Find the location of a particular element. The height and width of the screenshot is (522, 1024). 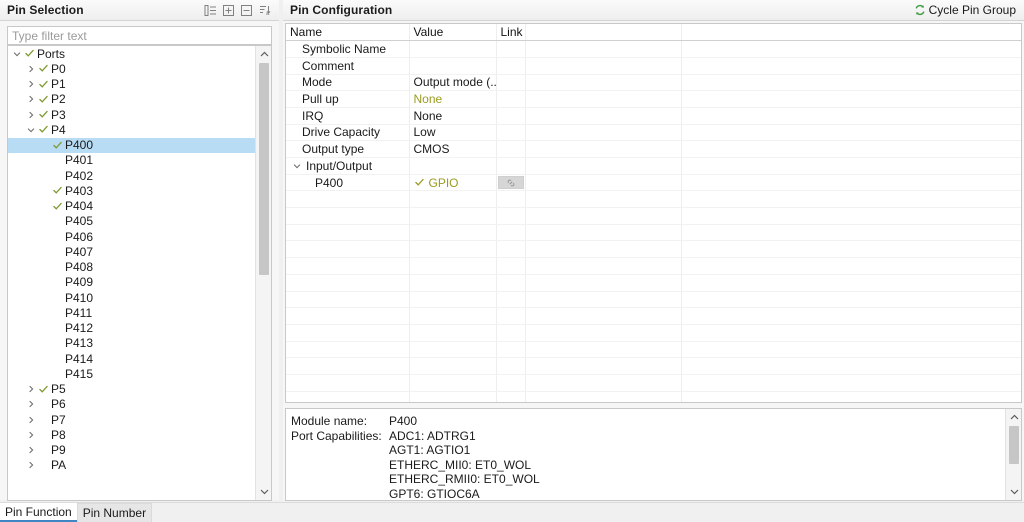

tree-item-p8: P8 is located at coordinates (131, 434).